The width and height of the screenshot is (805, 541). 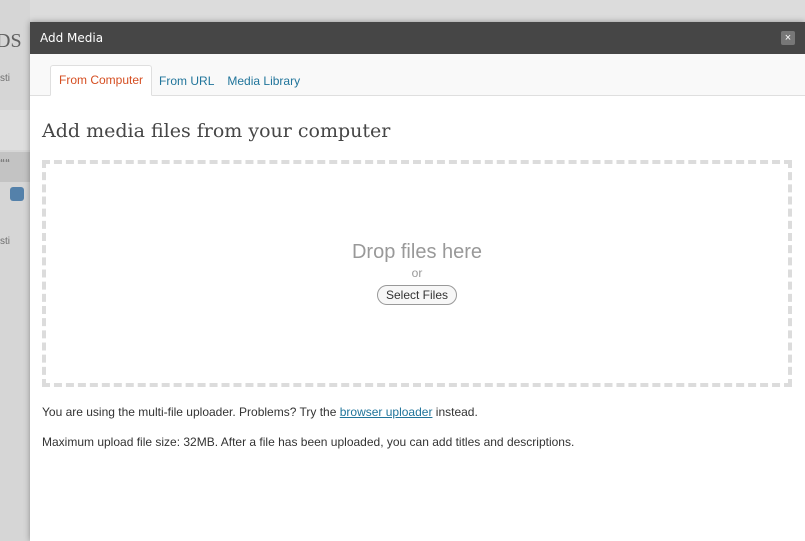 I want to click on background-strip: DS sti ““ sti, so click(x=15, y=270).